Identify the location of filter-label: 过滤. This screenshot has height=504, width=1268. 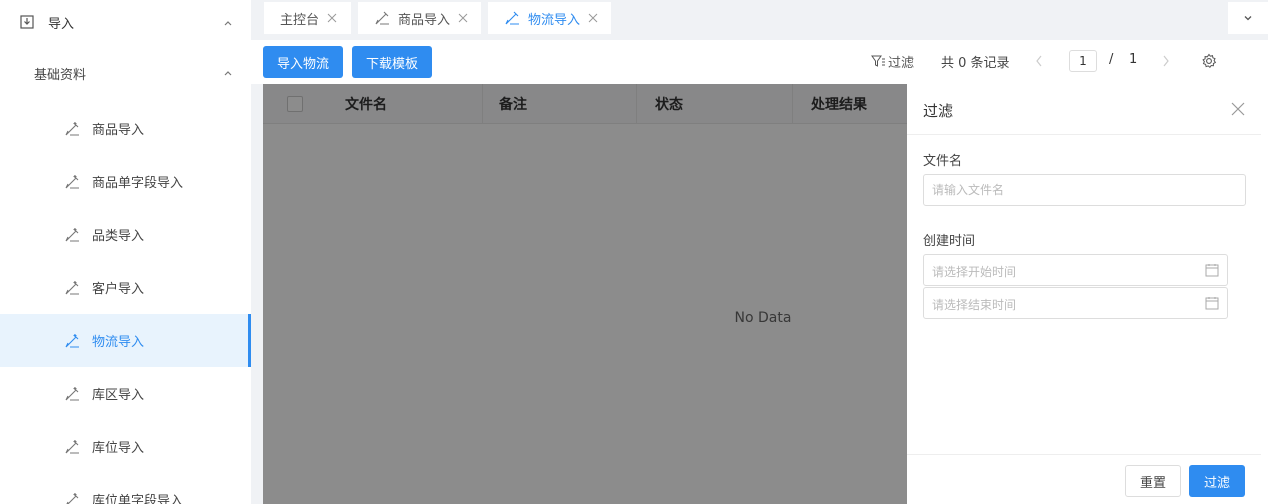
(901, 63).